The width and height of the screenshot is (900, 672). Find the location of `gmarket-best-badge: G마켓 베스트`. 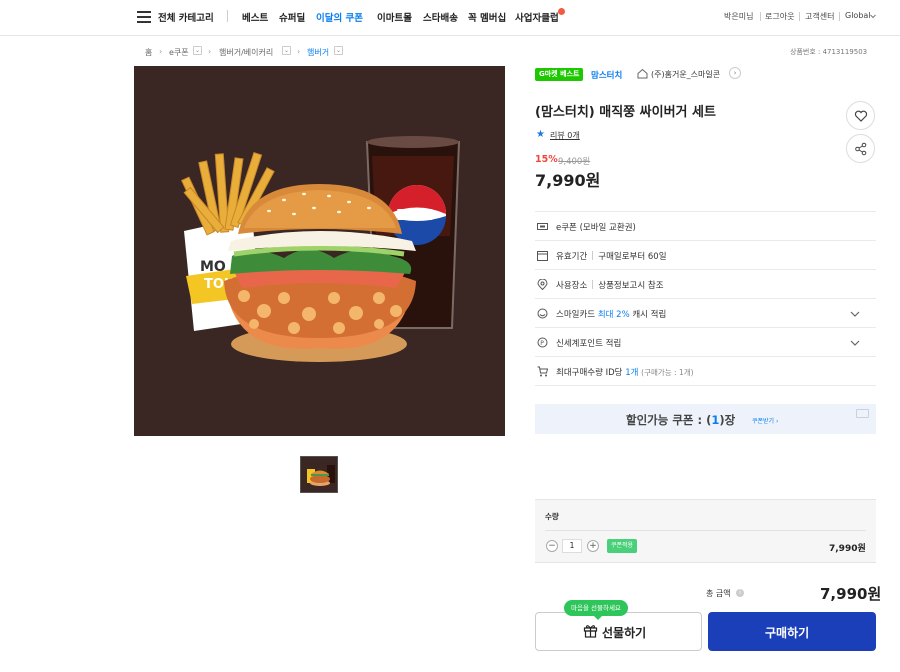

gmarket-best-badge: G마켓 베스트 is located at coordinates (559, 74).